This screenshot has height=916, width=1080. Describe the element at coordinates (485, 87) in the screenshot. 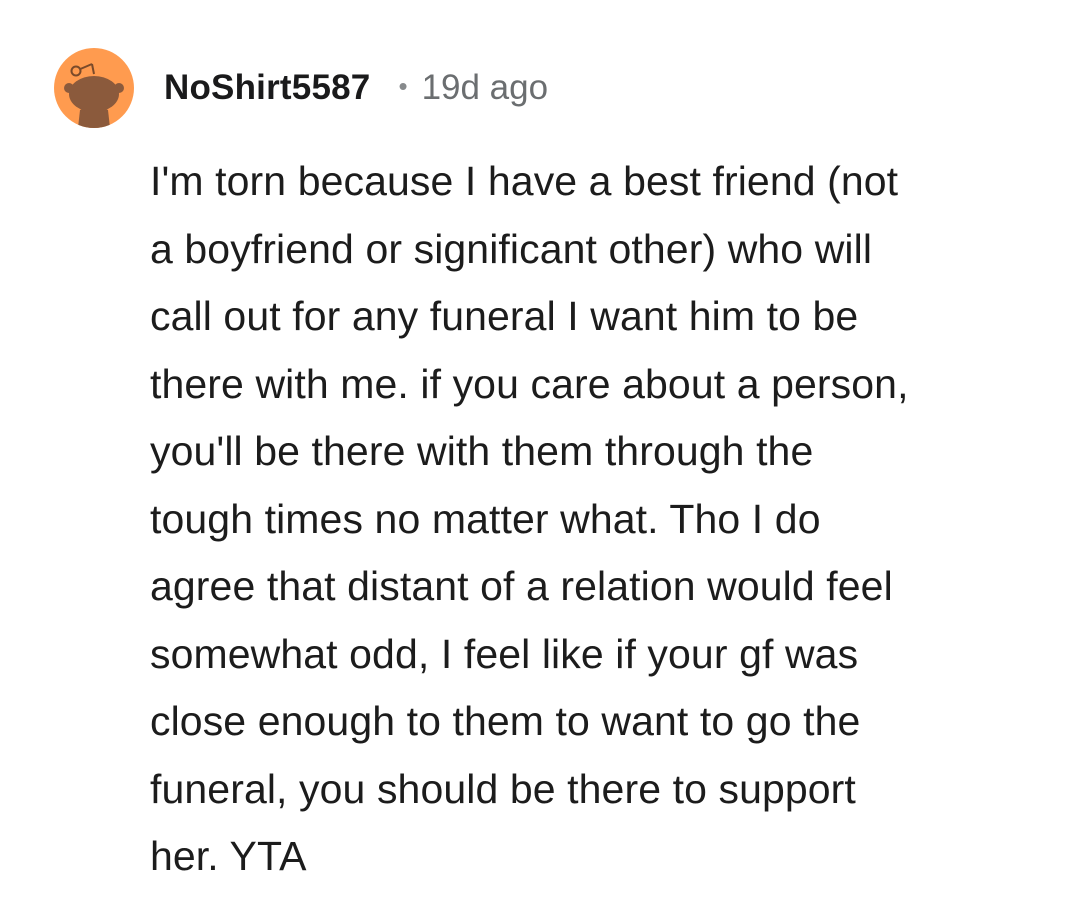

I see `comment-timestamp: 19d ago` at that location.